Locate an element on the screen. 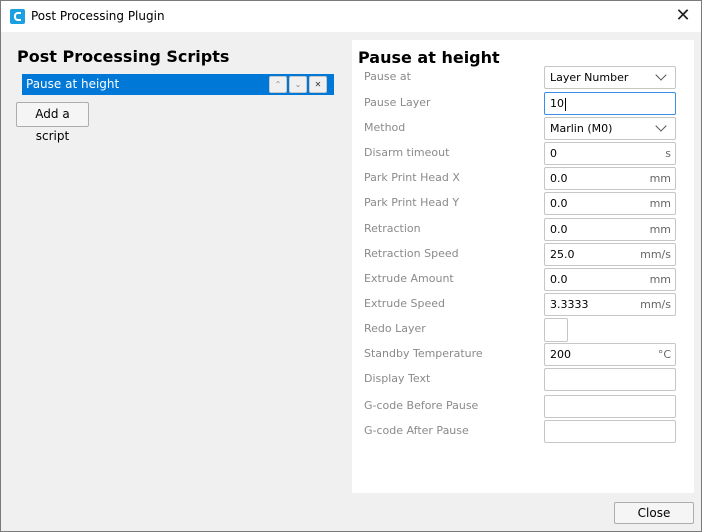 Image resolution: width=702 pixels, height=532 pixels. setting-row-redo-layer: Redo Layer is located at coordinates (523, 330).